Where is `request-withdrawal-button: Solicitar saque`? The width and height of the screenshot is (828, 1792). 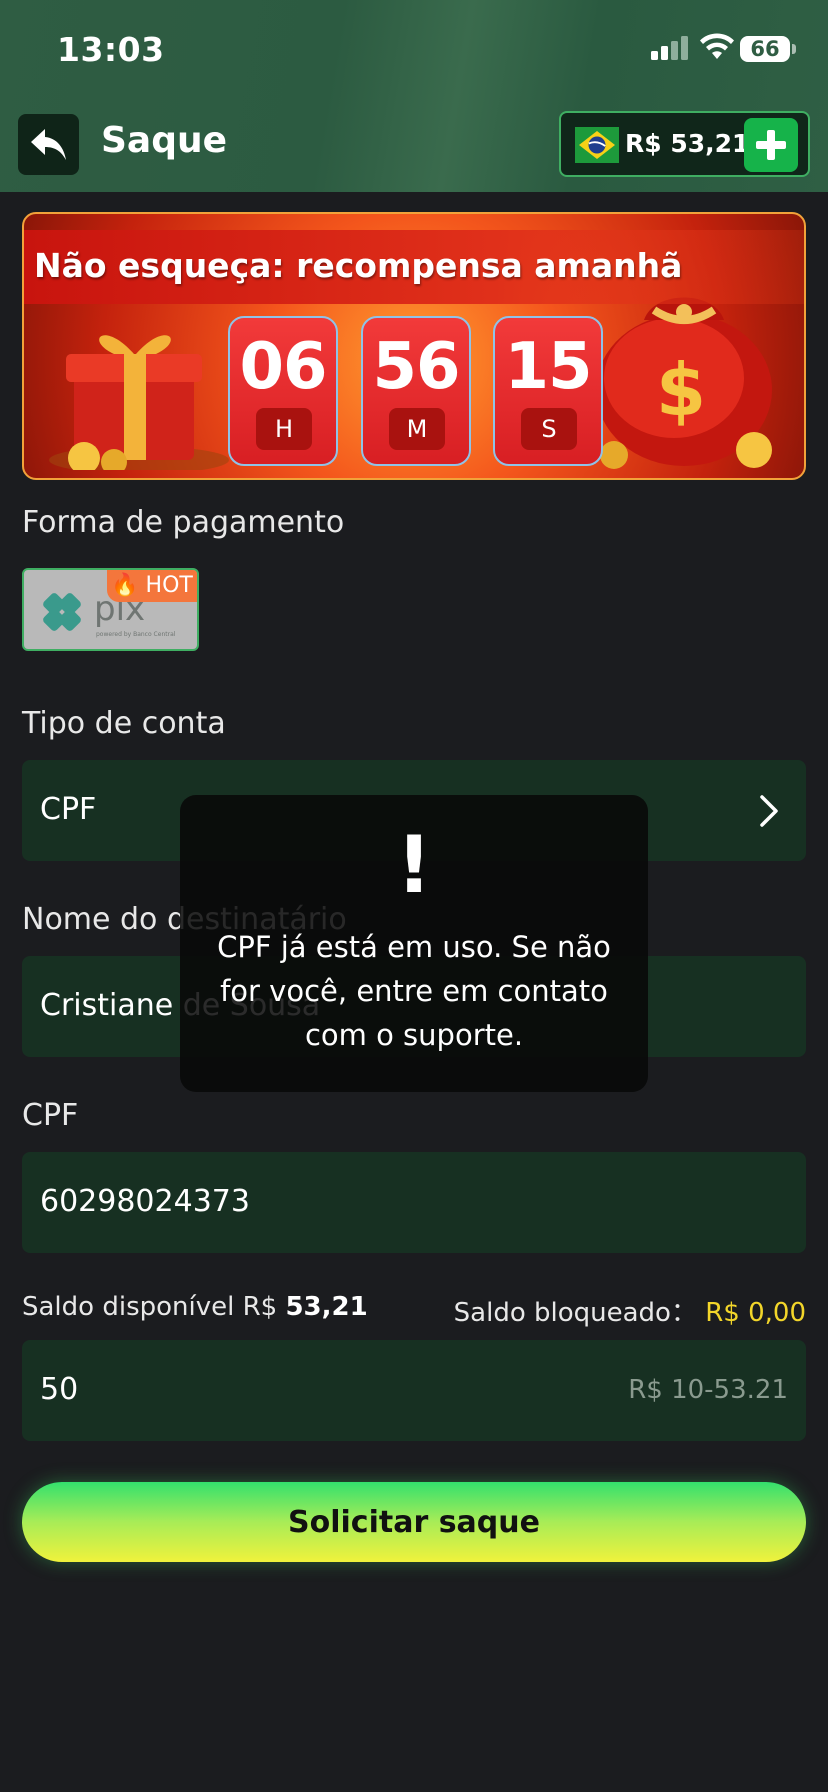
request-withdrawal-button: Solicitar saque is located at coordinates (414, 1522).